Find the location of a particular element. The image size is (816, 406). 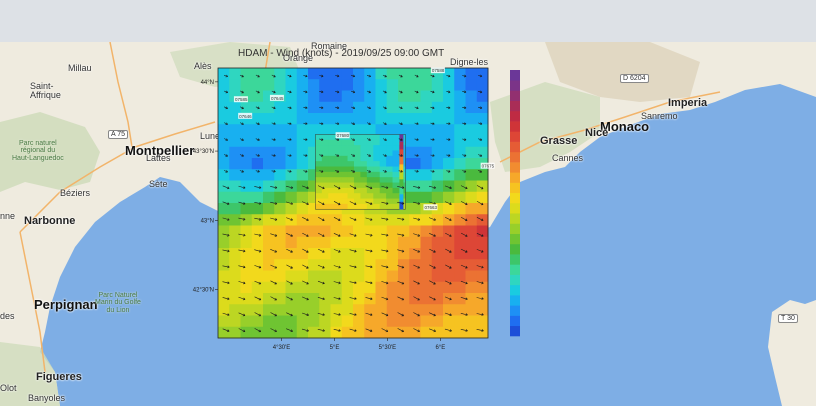

inset-colorbar-segment is located at coordinates (401, 190).